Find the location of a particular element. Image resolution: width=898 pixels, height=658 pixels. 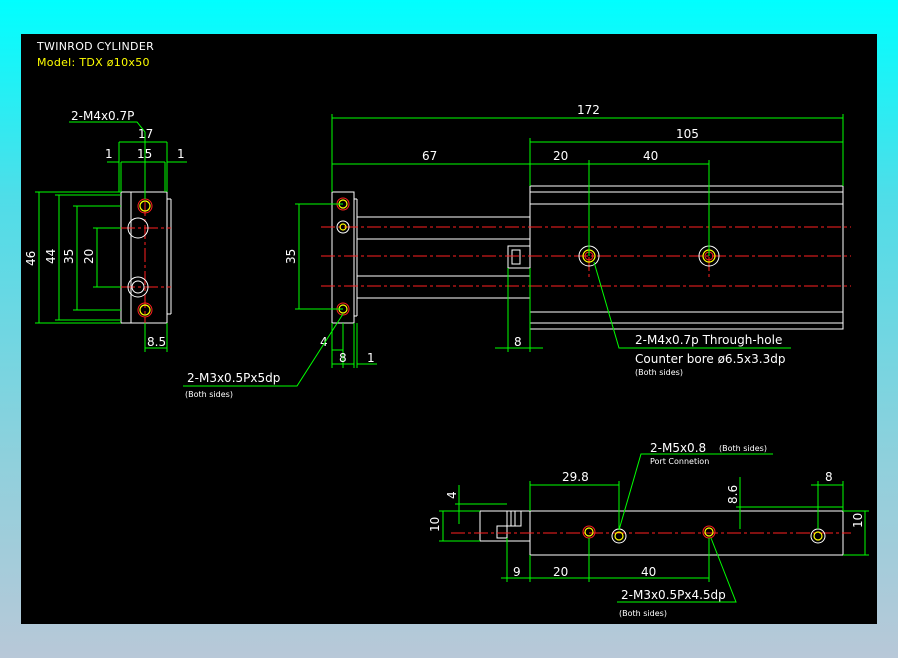

dim-side-8-5: 8.5 is located at coordinates (156, 342).